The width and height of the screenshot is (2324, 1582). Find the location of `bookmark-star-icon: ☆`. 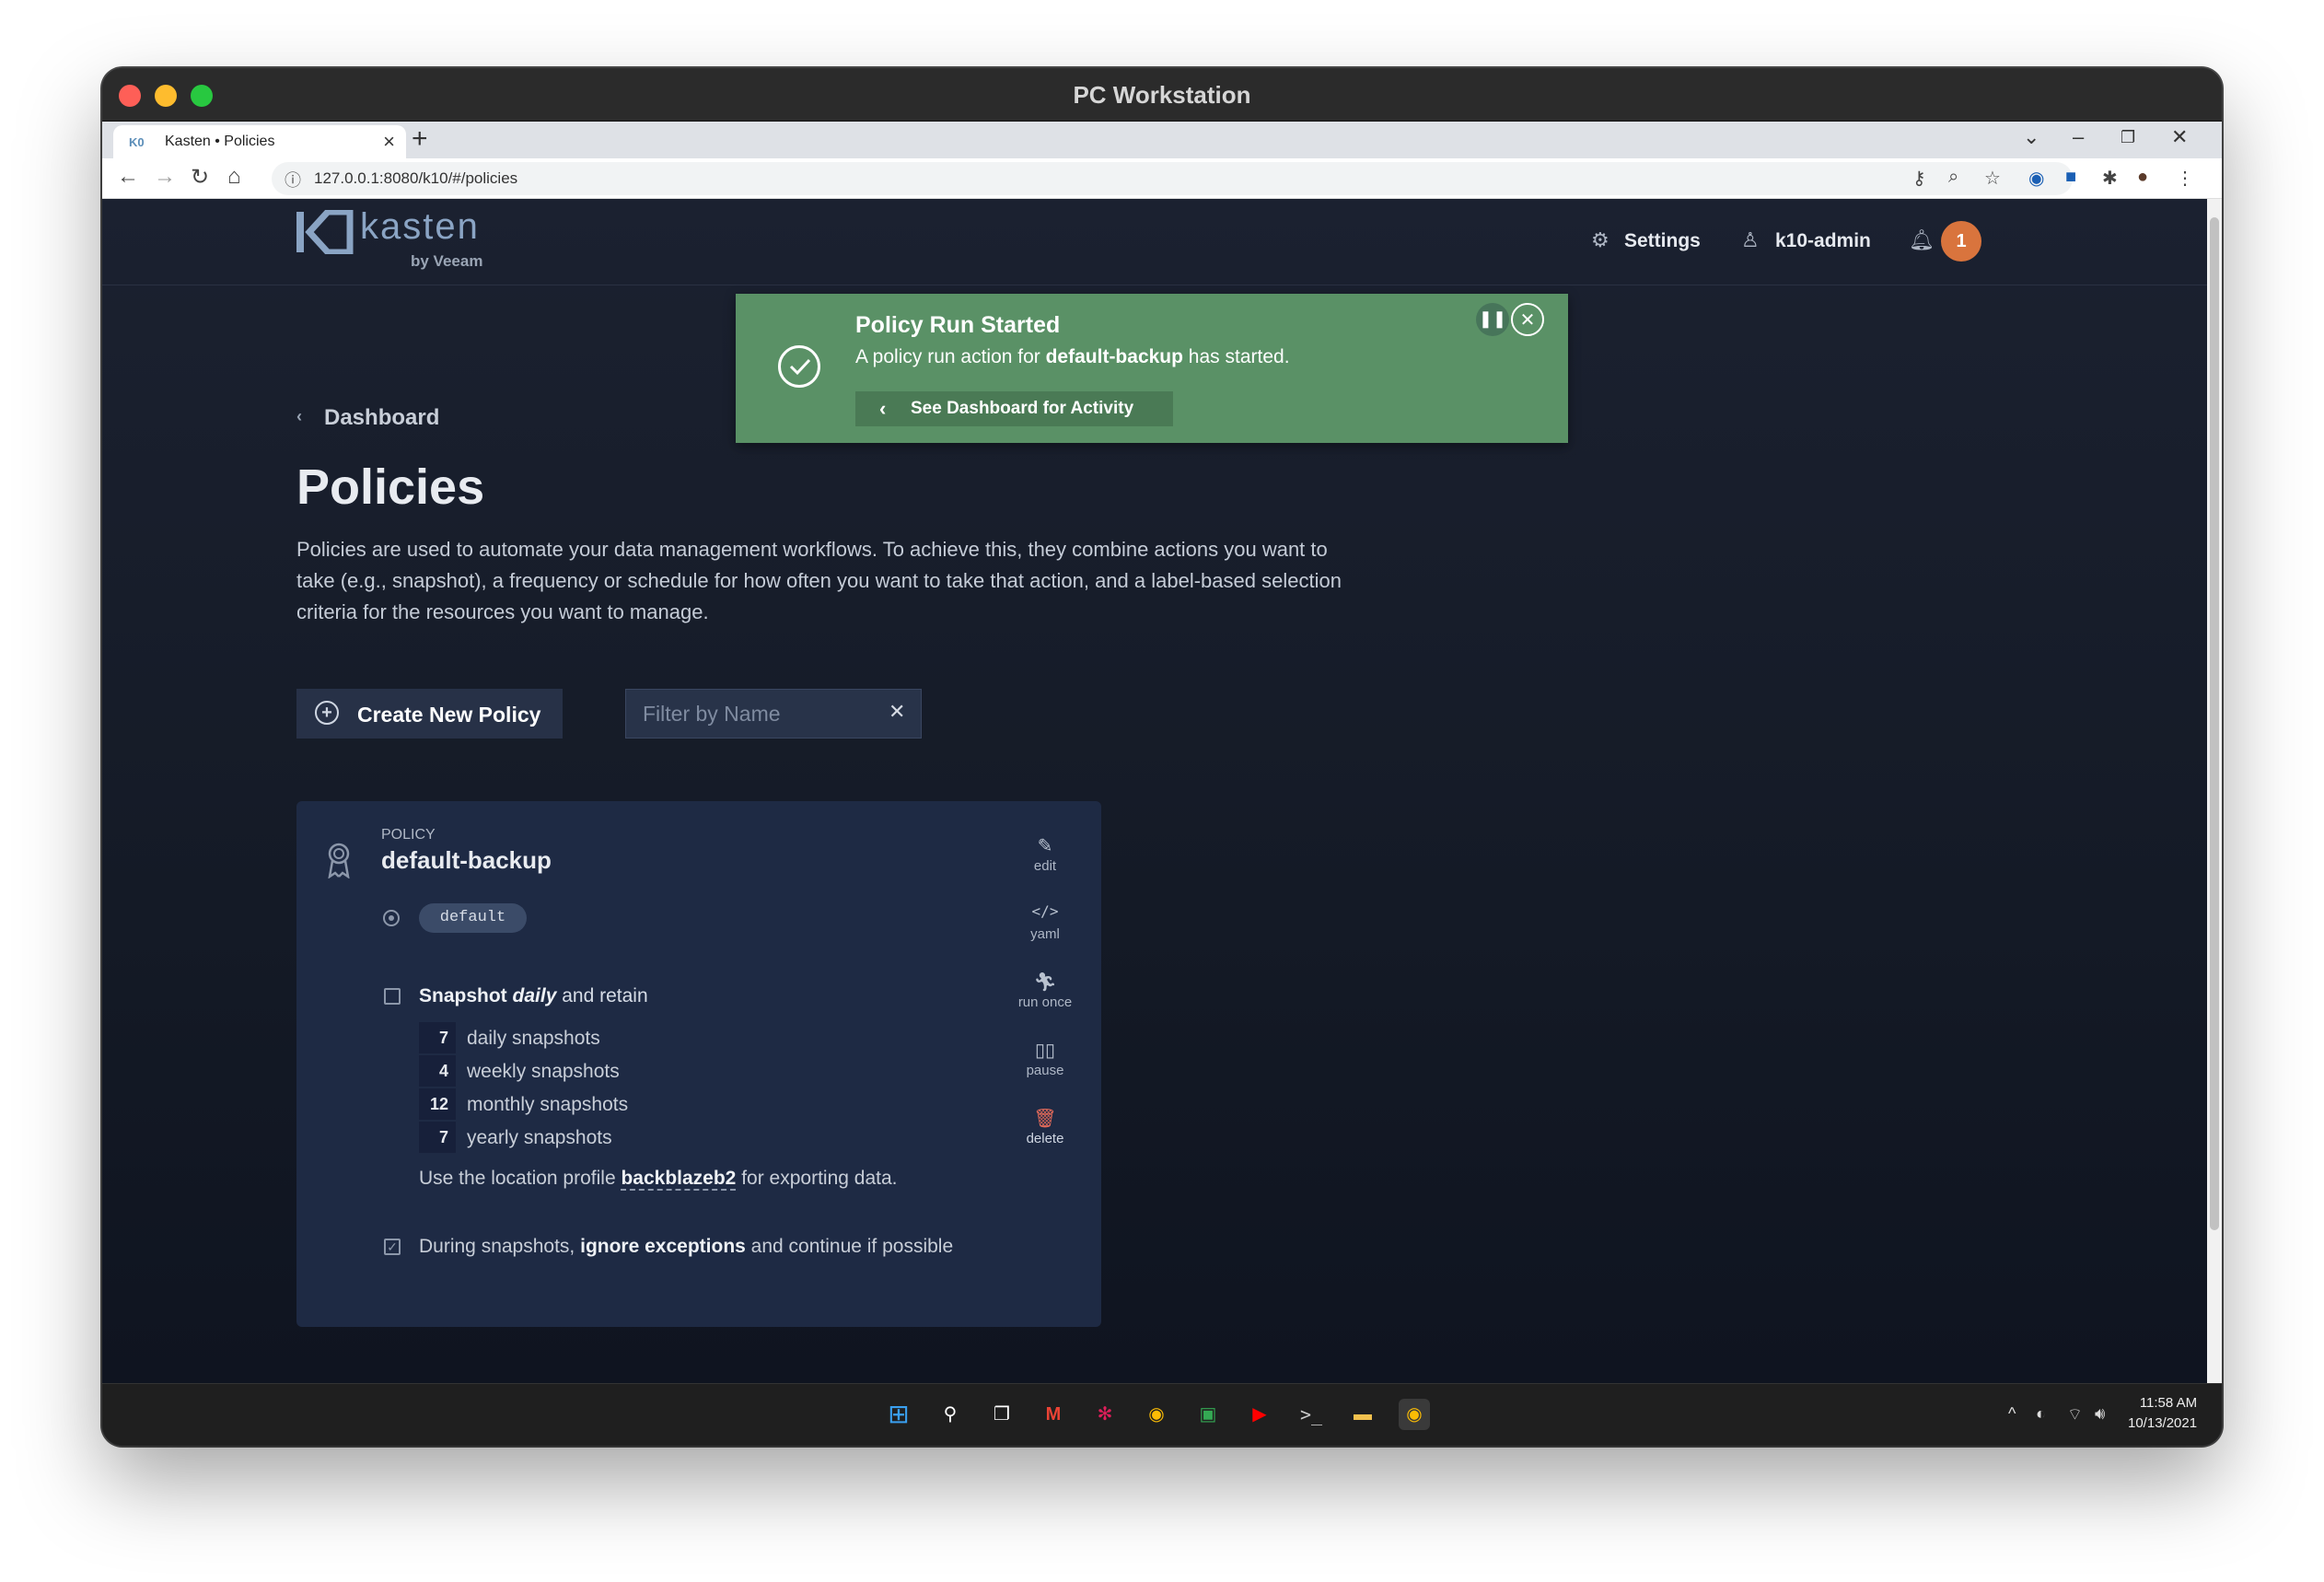

bookmark-star-icon: ☆ is located at coordinates (1993, 178).